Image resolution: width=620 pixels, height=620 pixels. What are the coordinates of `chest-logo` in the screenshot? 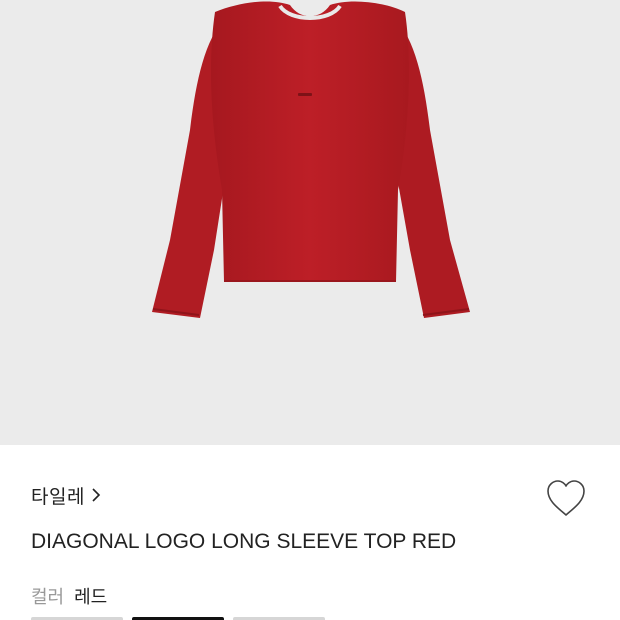 It's located at (305, 94).